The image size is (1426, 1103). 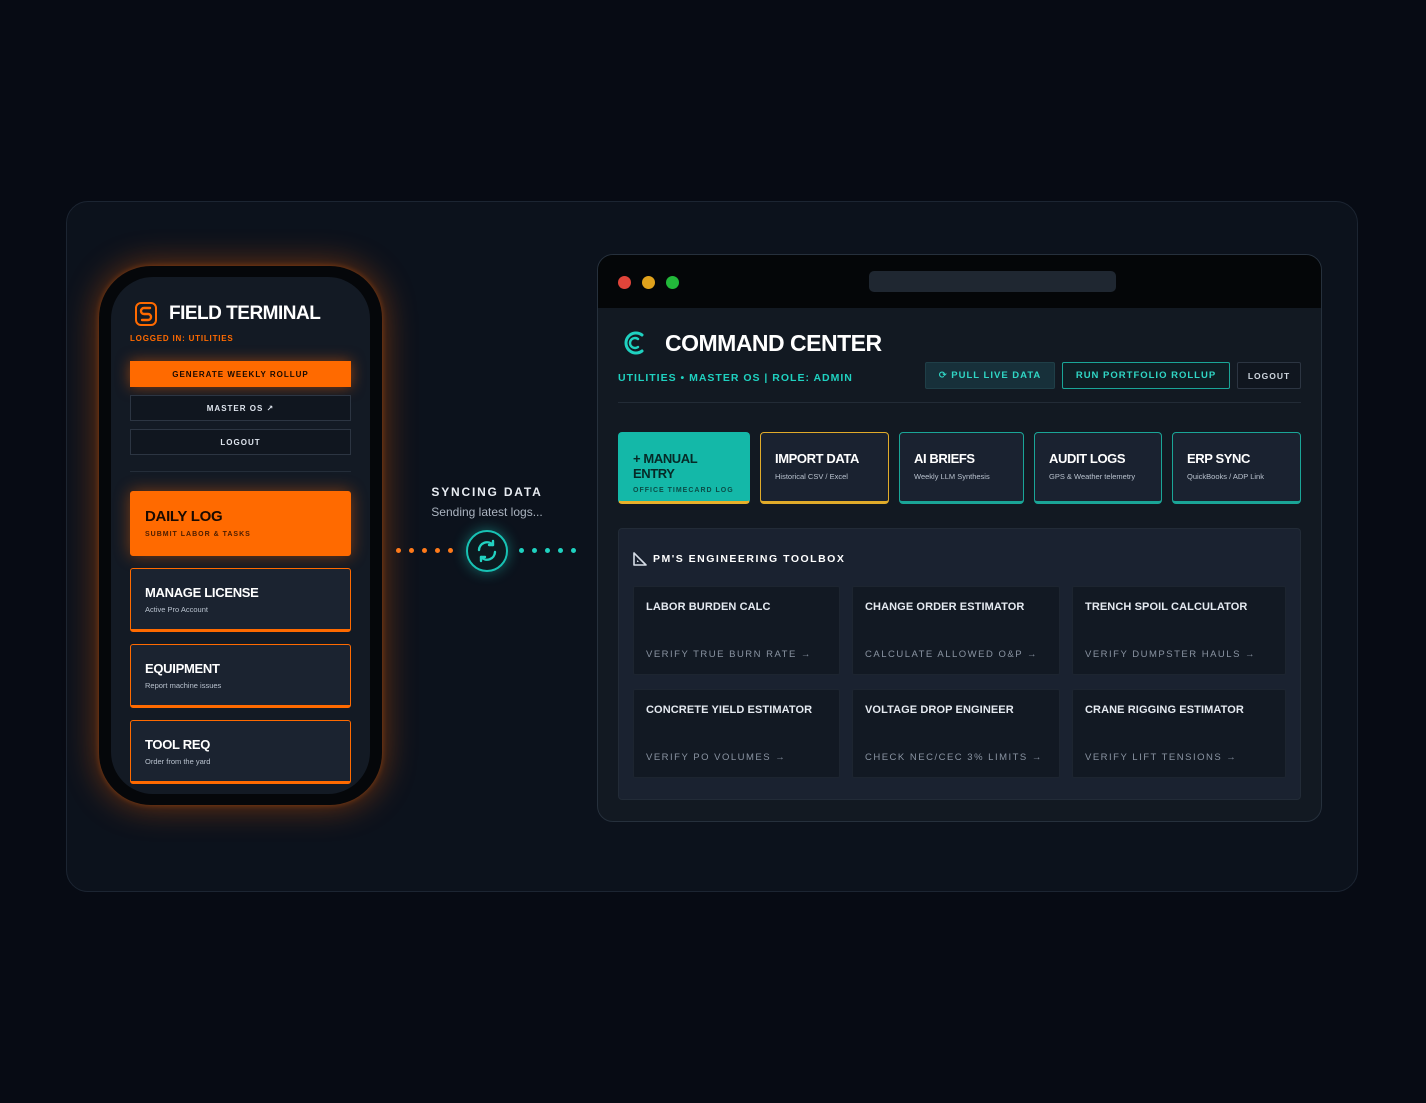 What do you see at coordinates (240, 408) in the screenshot?
I see `master-os-button: MASTER OS ↗` at bounding box center [240, 408].